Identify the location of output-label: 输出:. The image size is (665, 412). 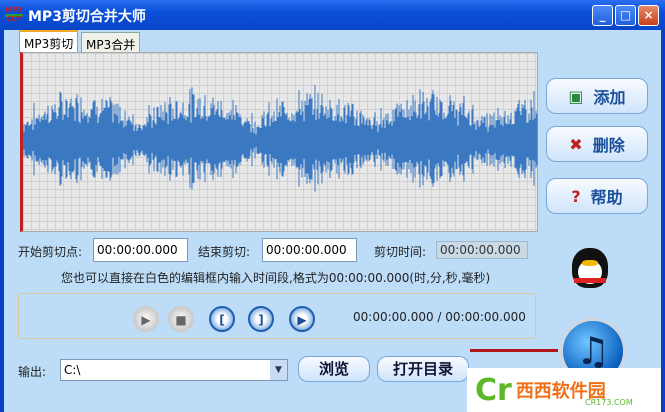
(32, 372).